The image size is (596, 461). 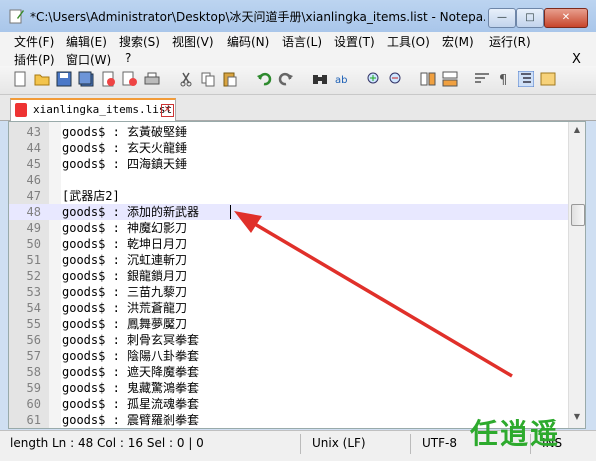 What do you see at coordinates (566, 18) in the screenshot?
I see `close-button: ✕` at bounding box center [566, 18].